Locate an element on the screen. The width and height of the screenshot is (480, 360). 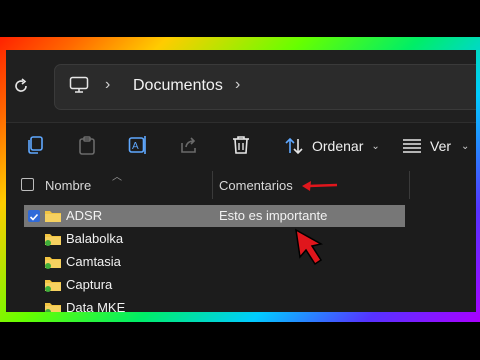
sort-icon is located at coordinates (294, 146).